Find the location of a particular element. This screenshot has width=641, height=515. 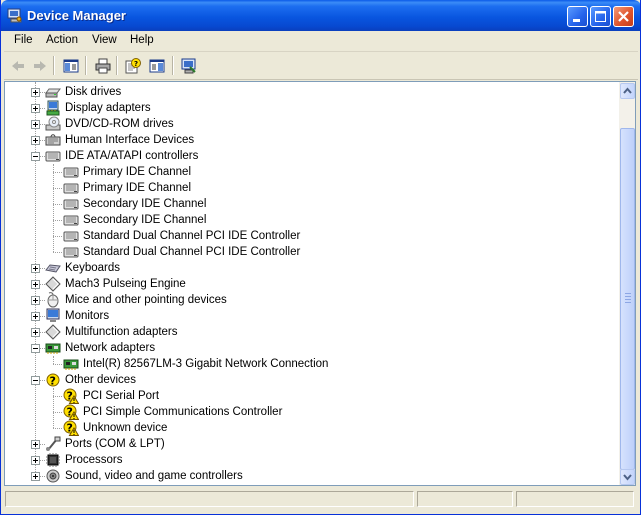

tree-item-label: PCI Simple Communications Controller is located at coordinates (183, 412).